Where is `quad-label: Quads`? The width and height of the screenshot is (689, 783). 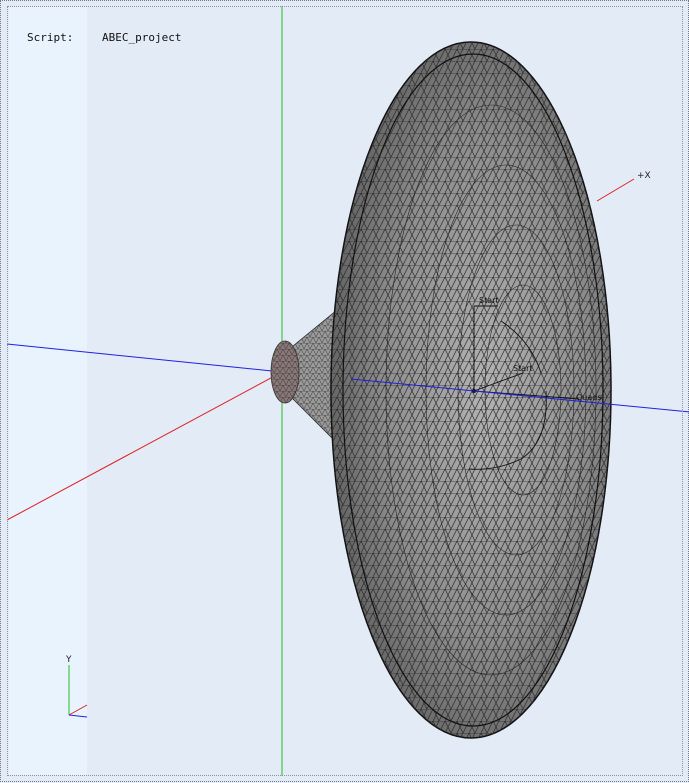
quad-label: Quads is located at coordinates (589, 397).